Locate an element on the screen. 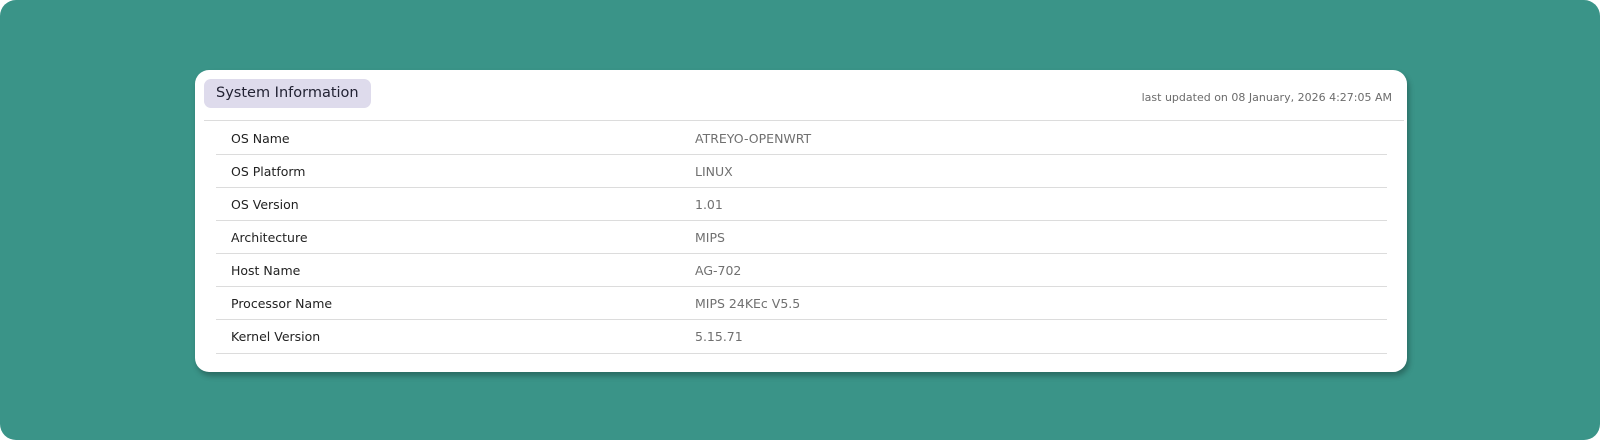 This screenshot has height=440, width=1600. row-label: Architecture is located at coordinates (269, 237).